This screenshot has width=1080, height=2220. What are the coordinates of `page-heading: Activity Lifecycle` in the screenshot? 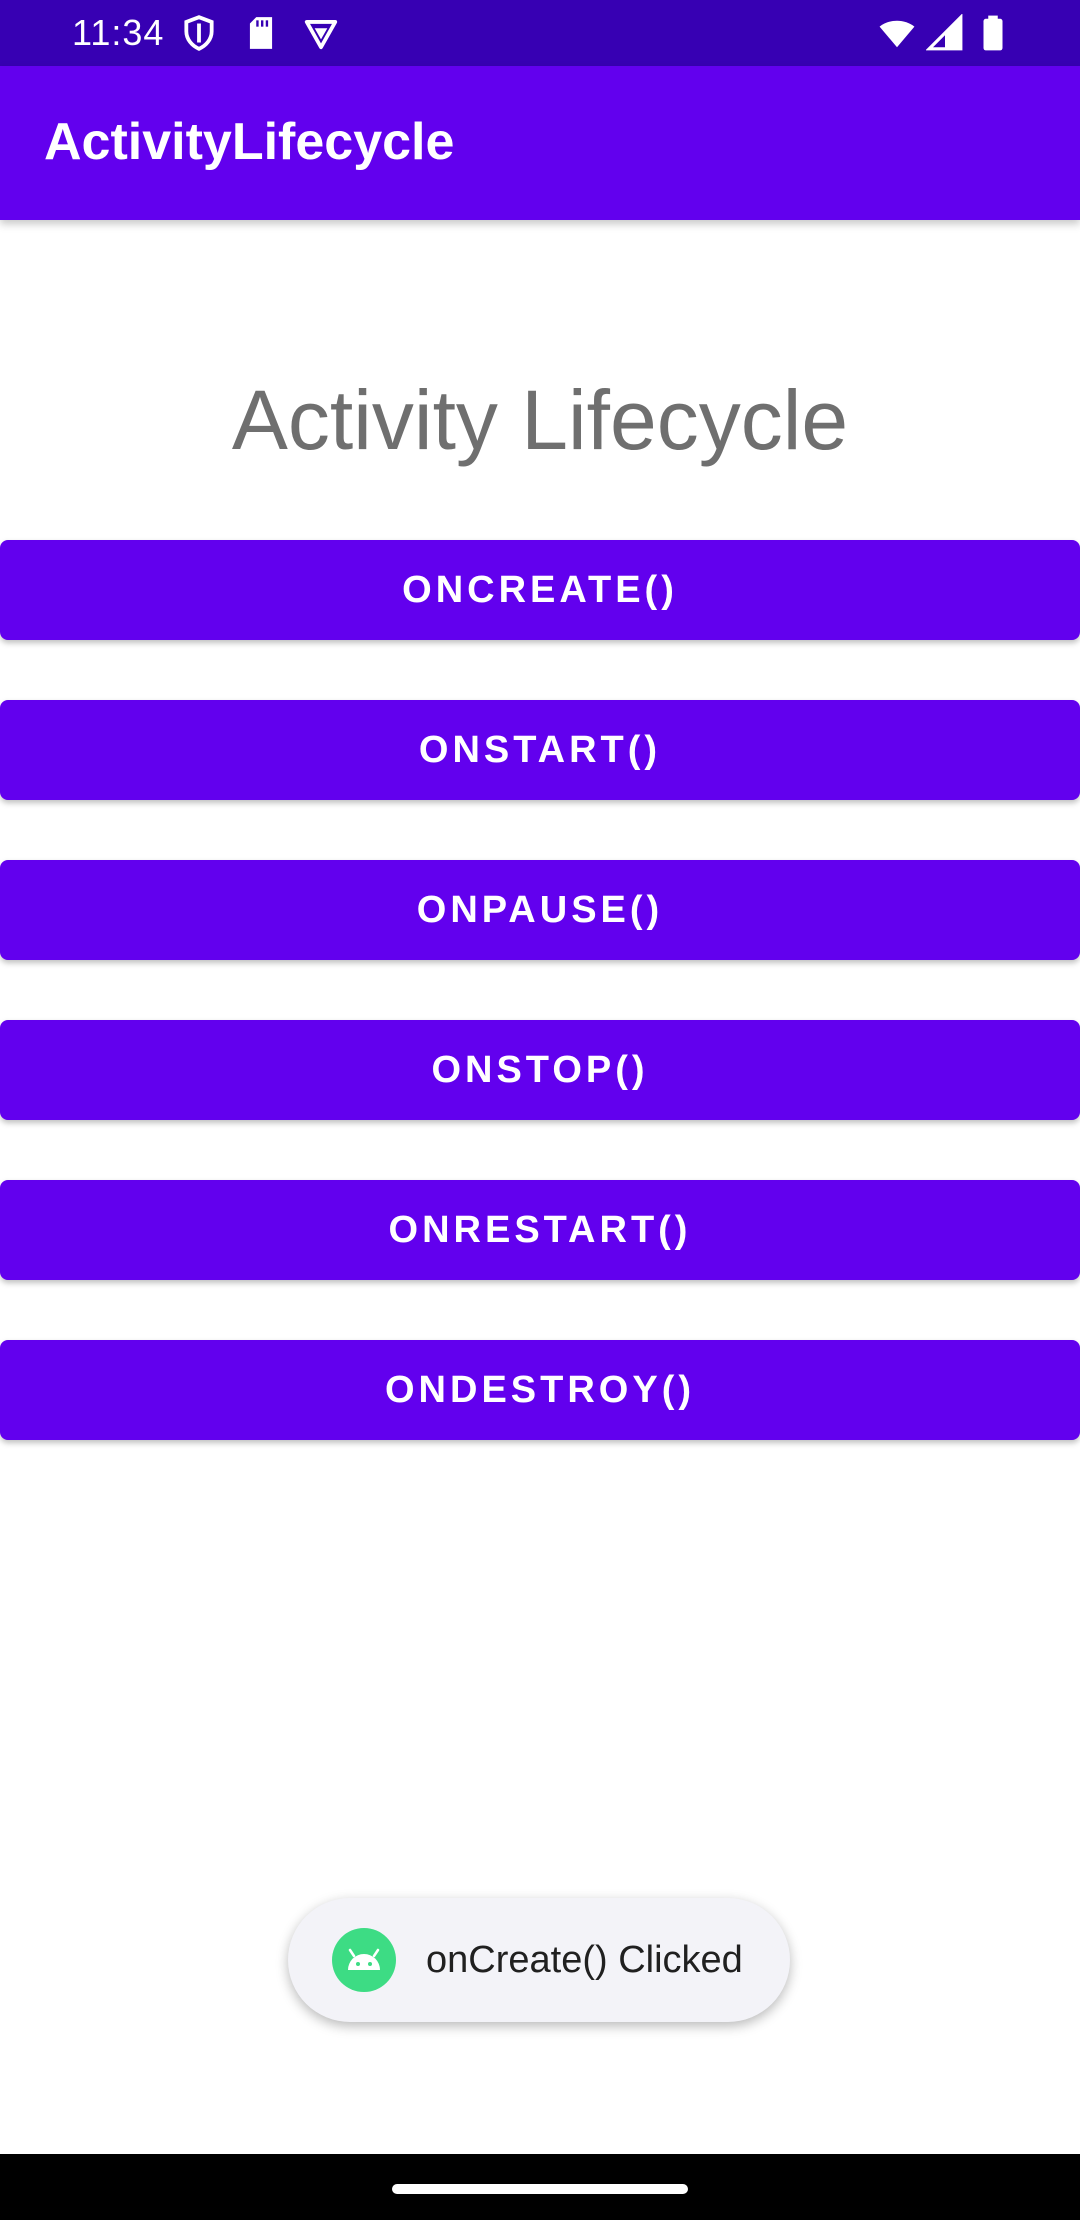 It's located at (540, 420).